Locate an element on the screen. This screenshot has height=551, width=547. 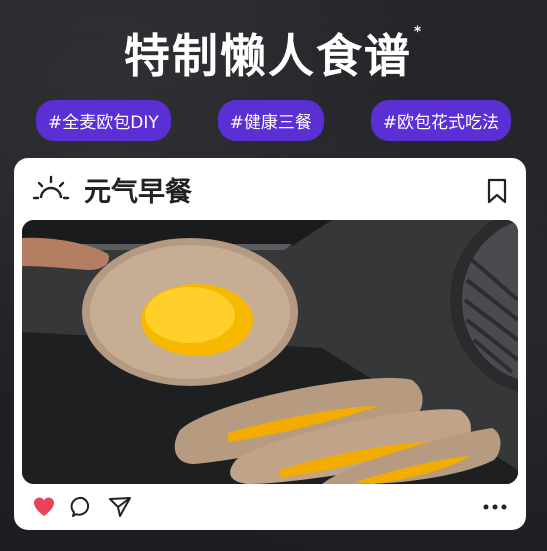
tag-bread-recipes: #欧包花式吃法 is located at coordinates (440, 120).